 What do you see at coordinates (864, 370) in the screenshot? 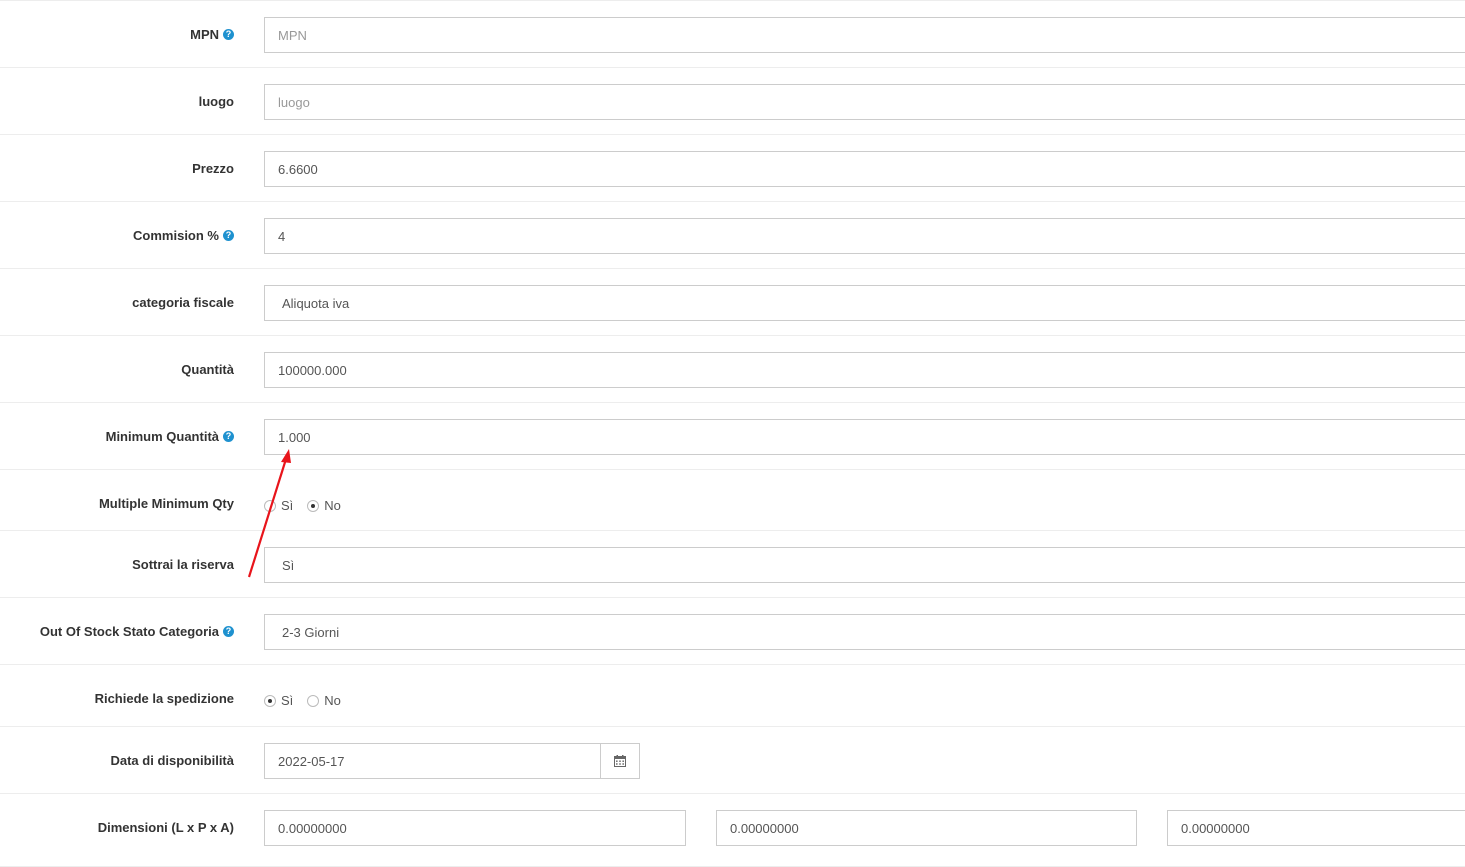
I see `quantita-input: 100000.000` at bounding box center [864, 370].